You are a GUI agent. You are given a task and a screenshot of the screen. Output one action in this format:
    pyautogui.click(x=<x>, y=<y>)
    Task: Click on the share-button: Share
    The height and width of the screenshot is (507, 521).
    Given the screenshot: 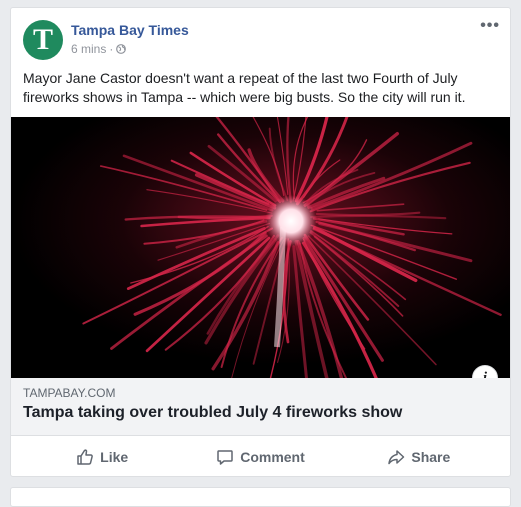 What is the action you would take?
    pyautogui.click(x=419, y=457)
    